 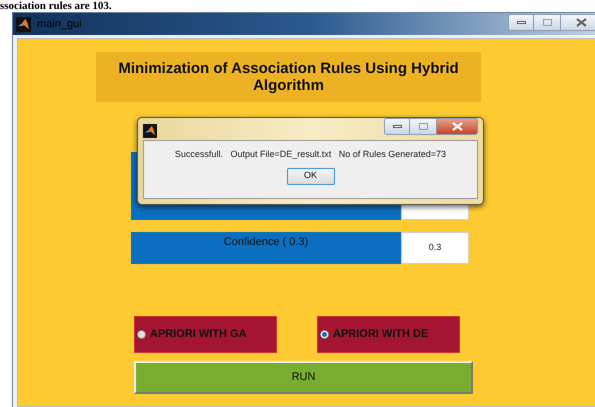 What do you see at coordinates (288, 77) in the screenshot?
I see `app-title: Minimization of Association Rules Using Hybrid Algorithm` at bounding box center [288, 77].